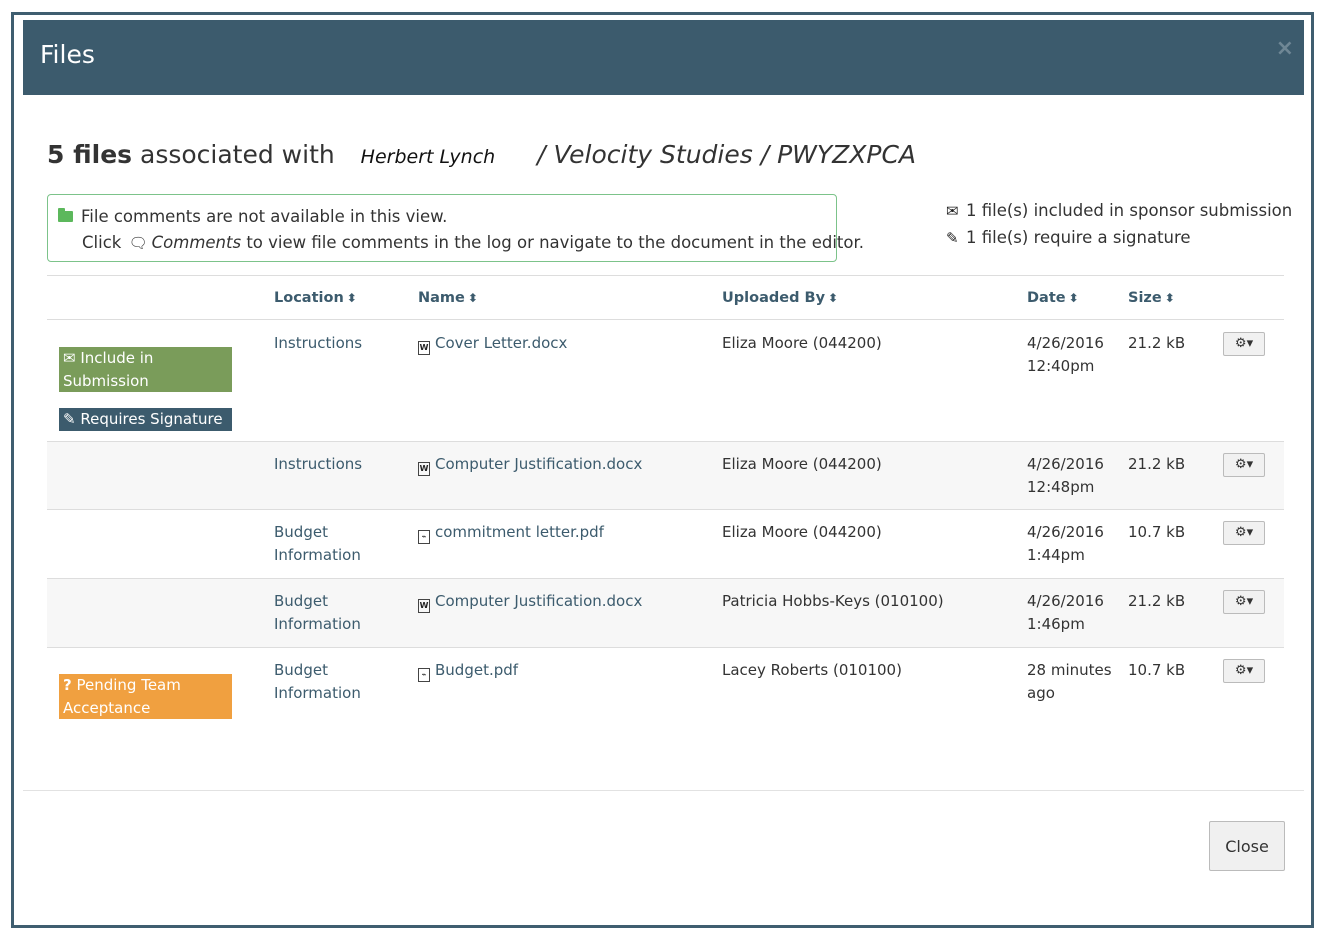  I want to click on uploaded-by: Patricia Hobbs-Keys (010100), so click(833, 601).